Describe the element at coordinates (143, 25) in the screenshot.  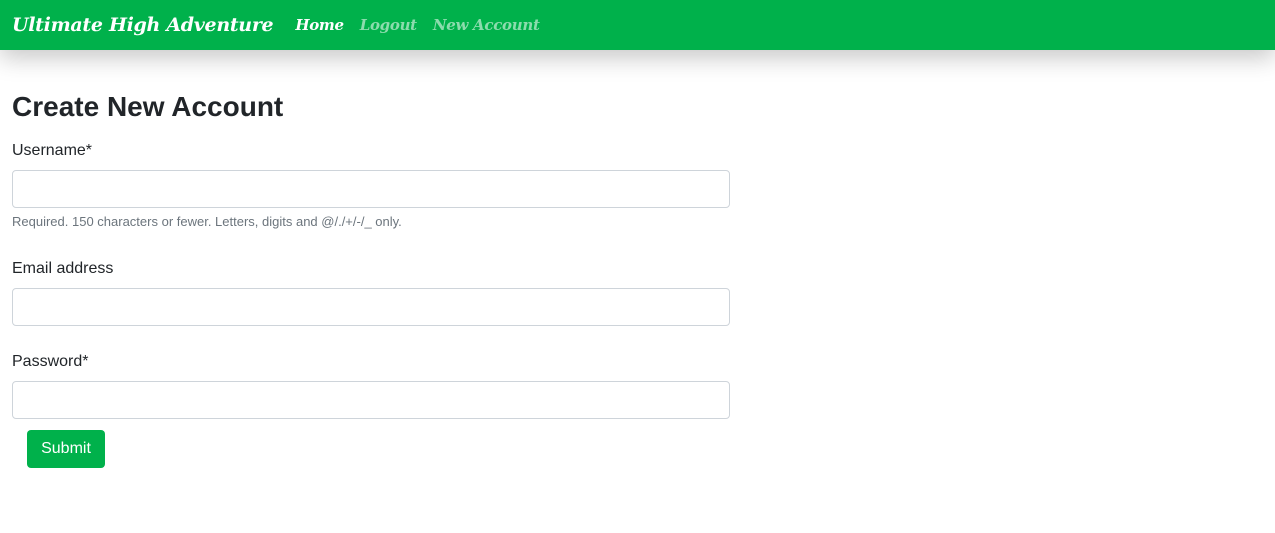
I see `brand-logo-link: Ultimate High Adventure` at that location.